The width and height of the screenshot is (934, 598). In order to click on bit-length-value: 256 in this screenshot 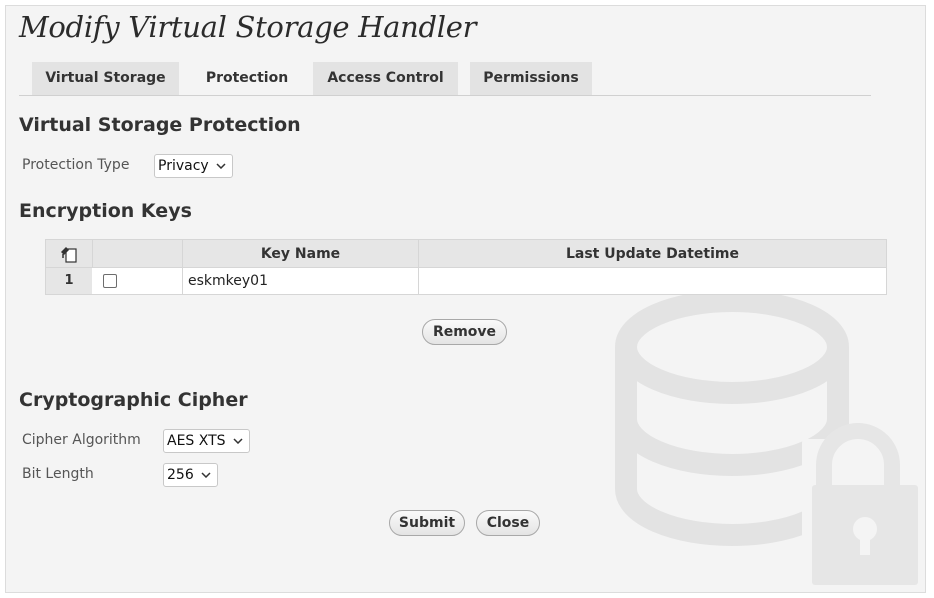, I will do `click(180, 475)`.